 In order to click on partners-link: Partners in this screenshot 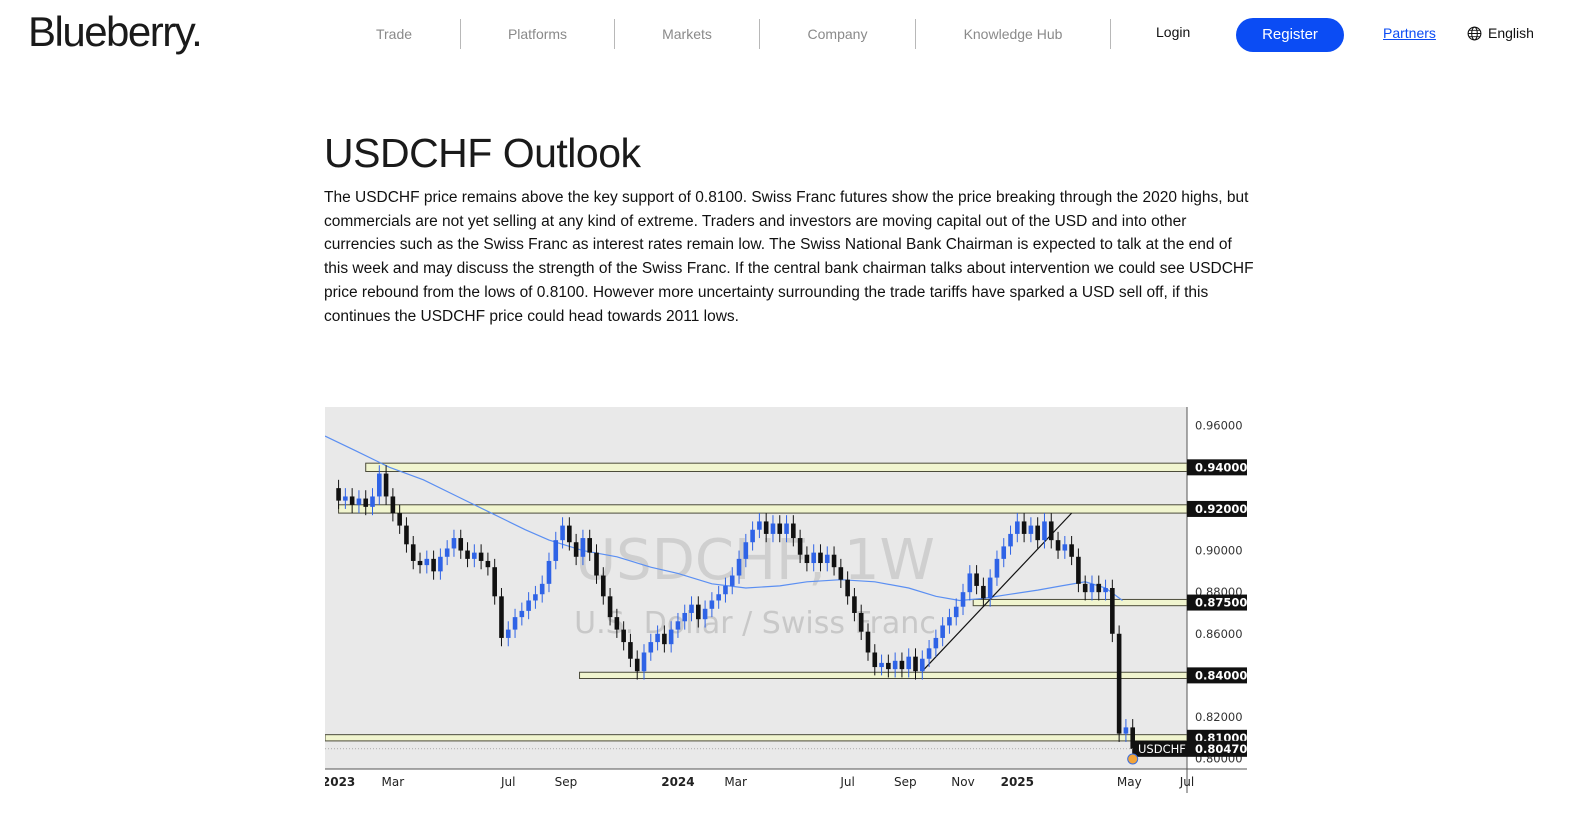, I will do `click(1409, 33)`.